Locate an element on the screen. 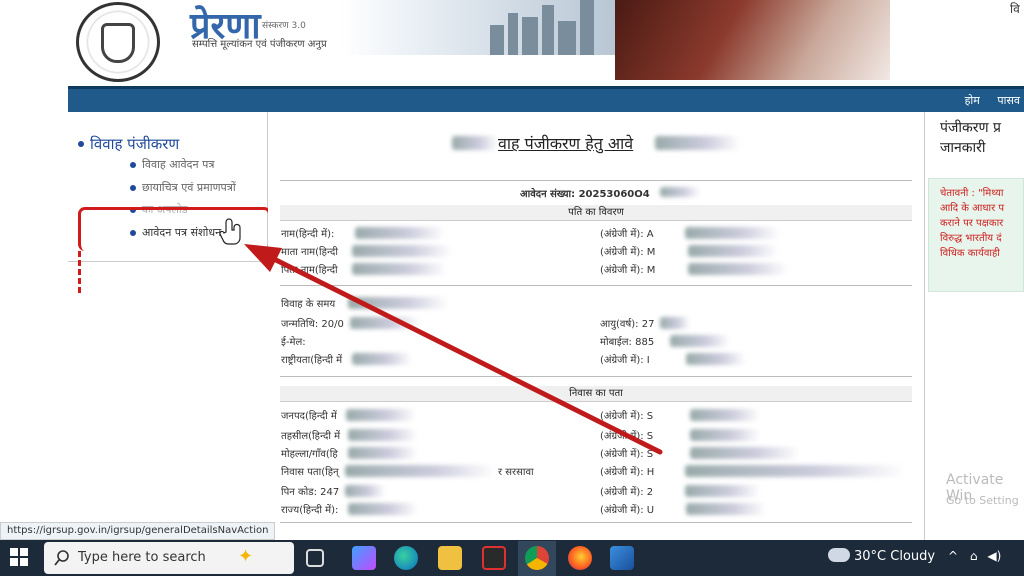 This screenshot has width=1024, height=576. field-locality-hindi: मोहल्ला/गाँव(हि is located at coordinates (309, 454).